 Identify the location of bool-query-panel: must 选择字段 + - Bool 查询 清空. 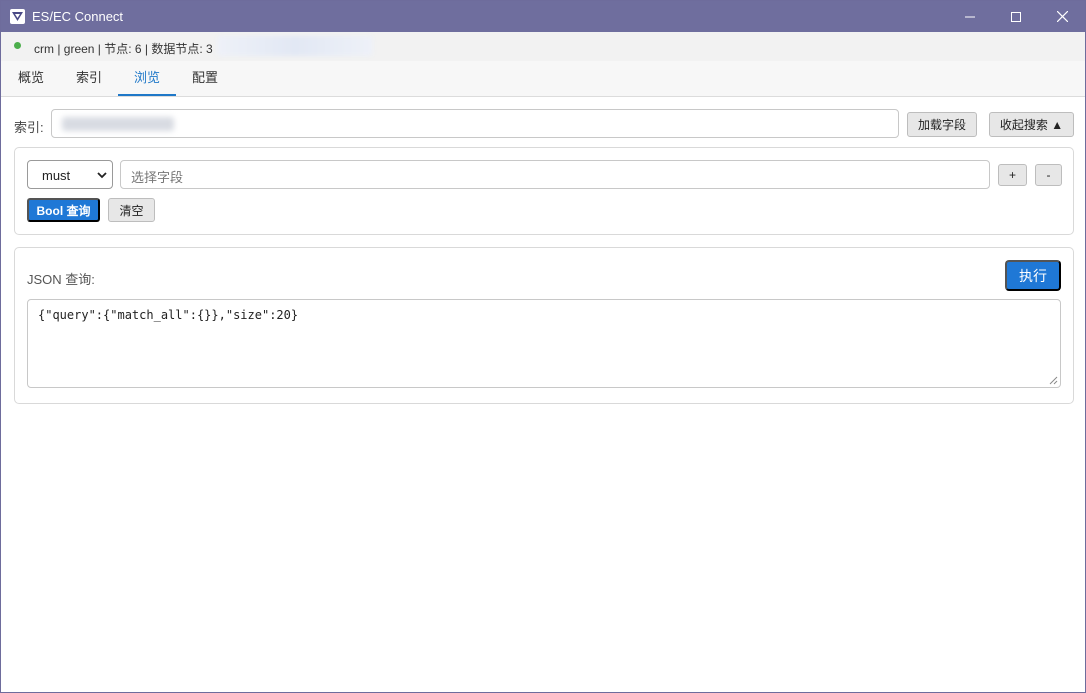
(544, 191).